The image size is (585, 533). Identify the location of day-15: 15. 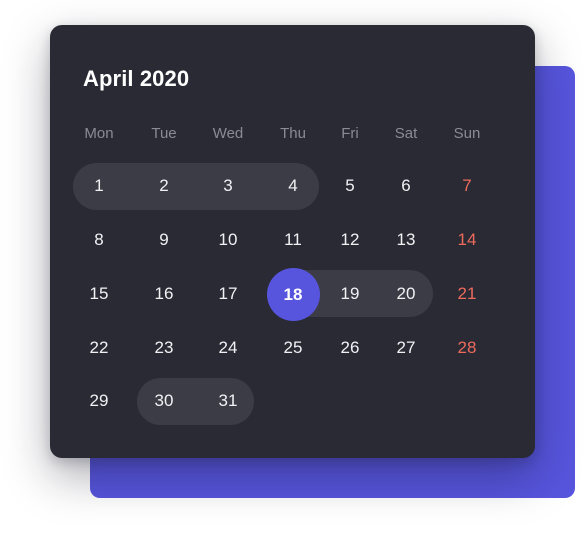
(99, 294).